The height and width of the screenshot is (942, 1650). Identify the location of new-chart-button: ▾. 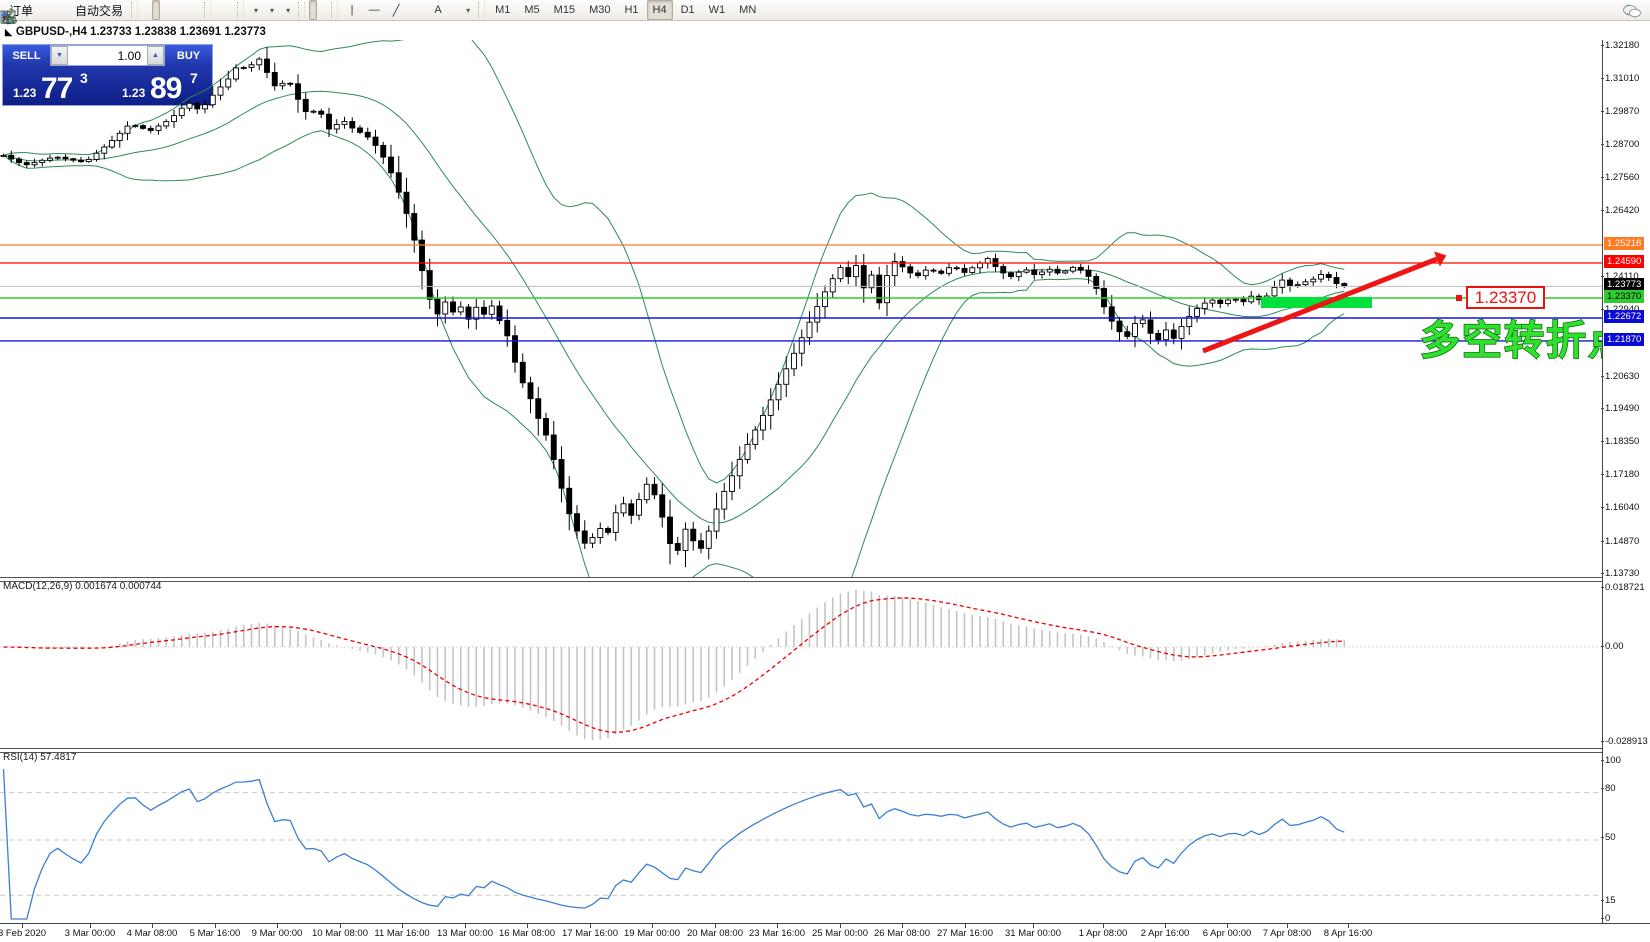
(131, 12).